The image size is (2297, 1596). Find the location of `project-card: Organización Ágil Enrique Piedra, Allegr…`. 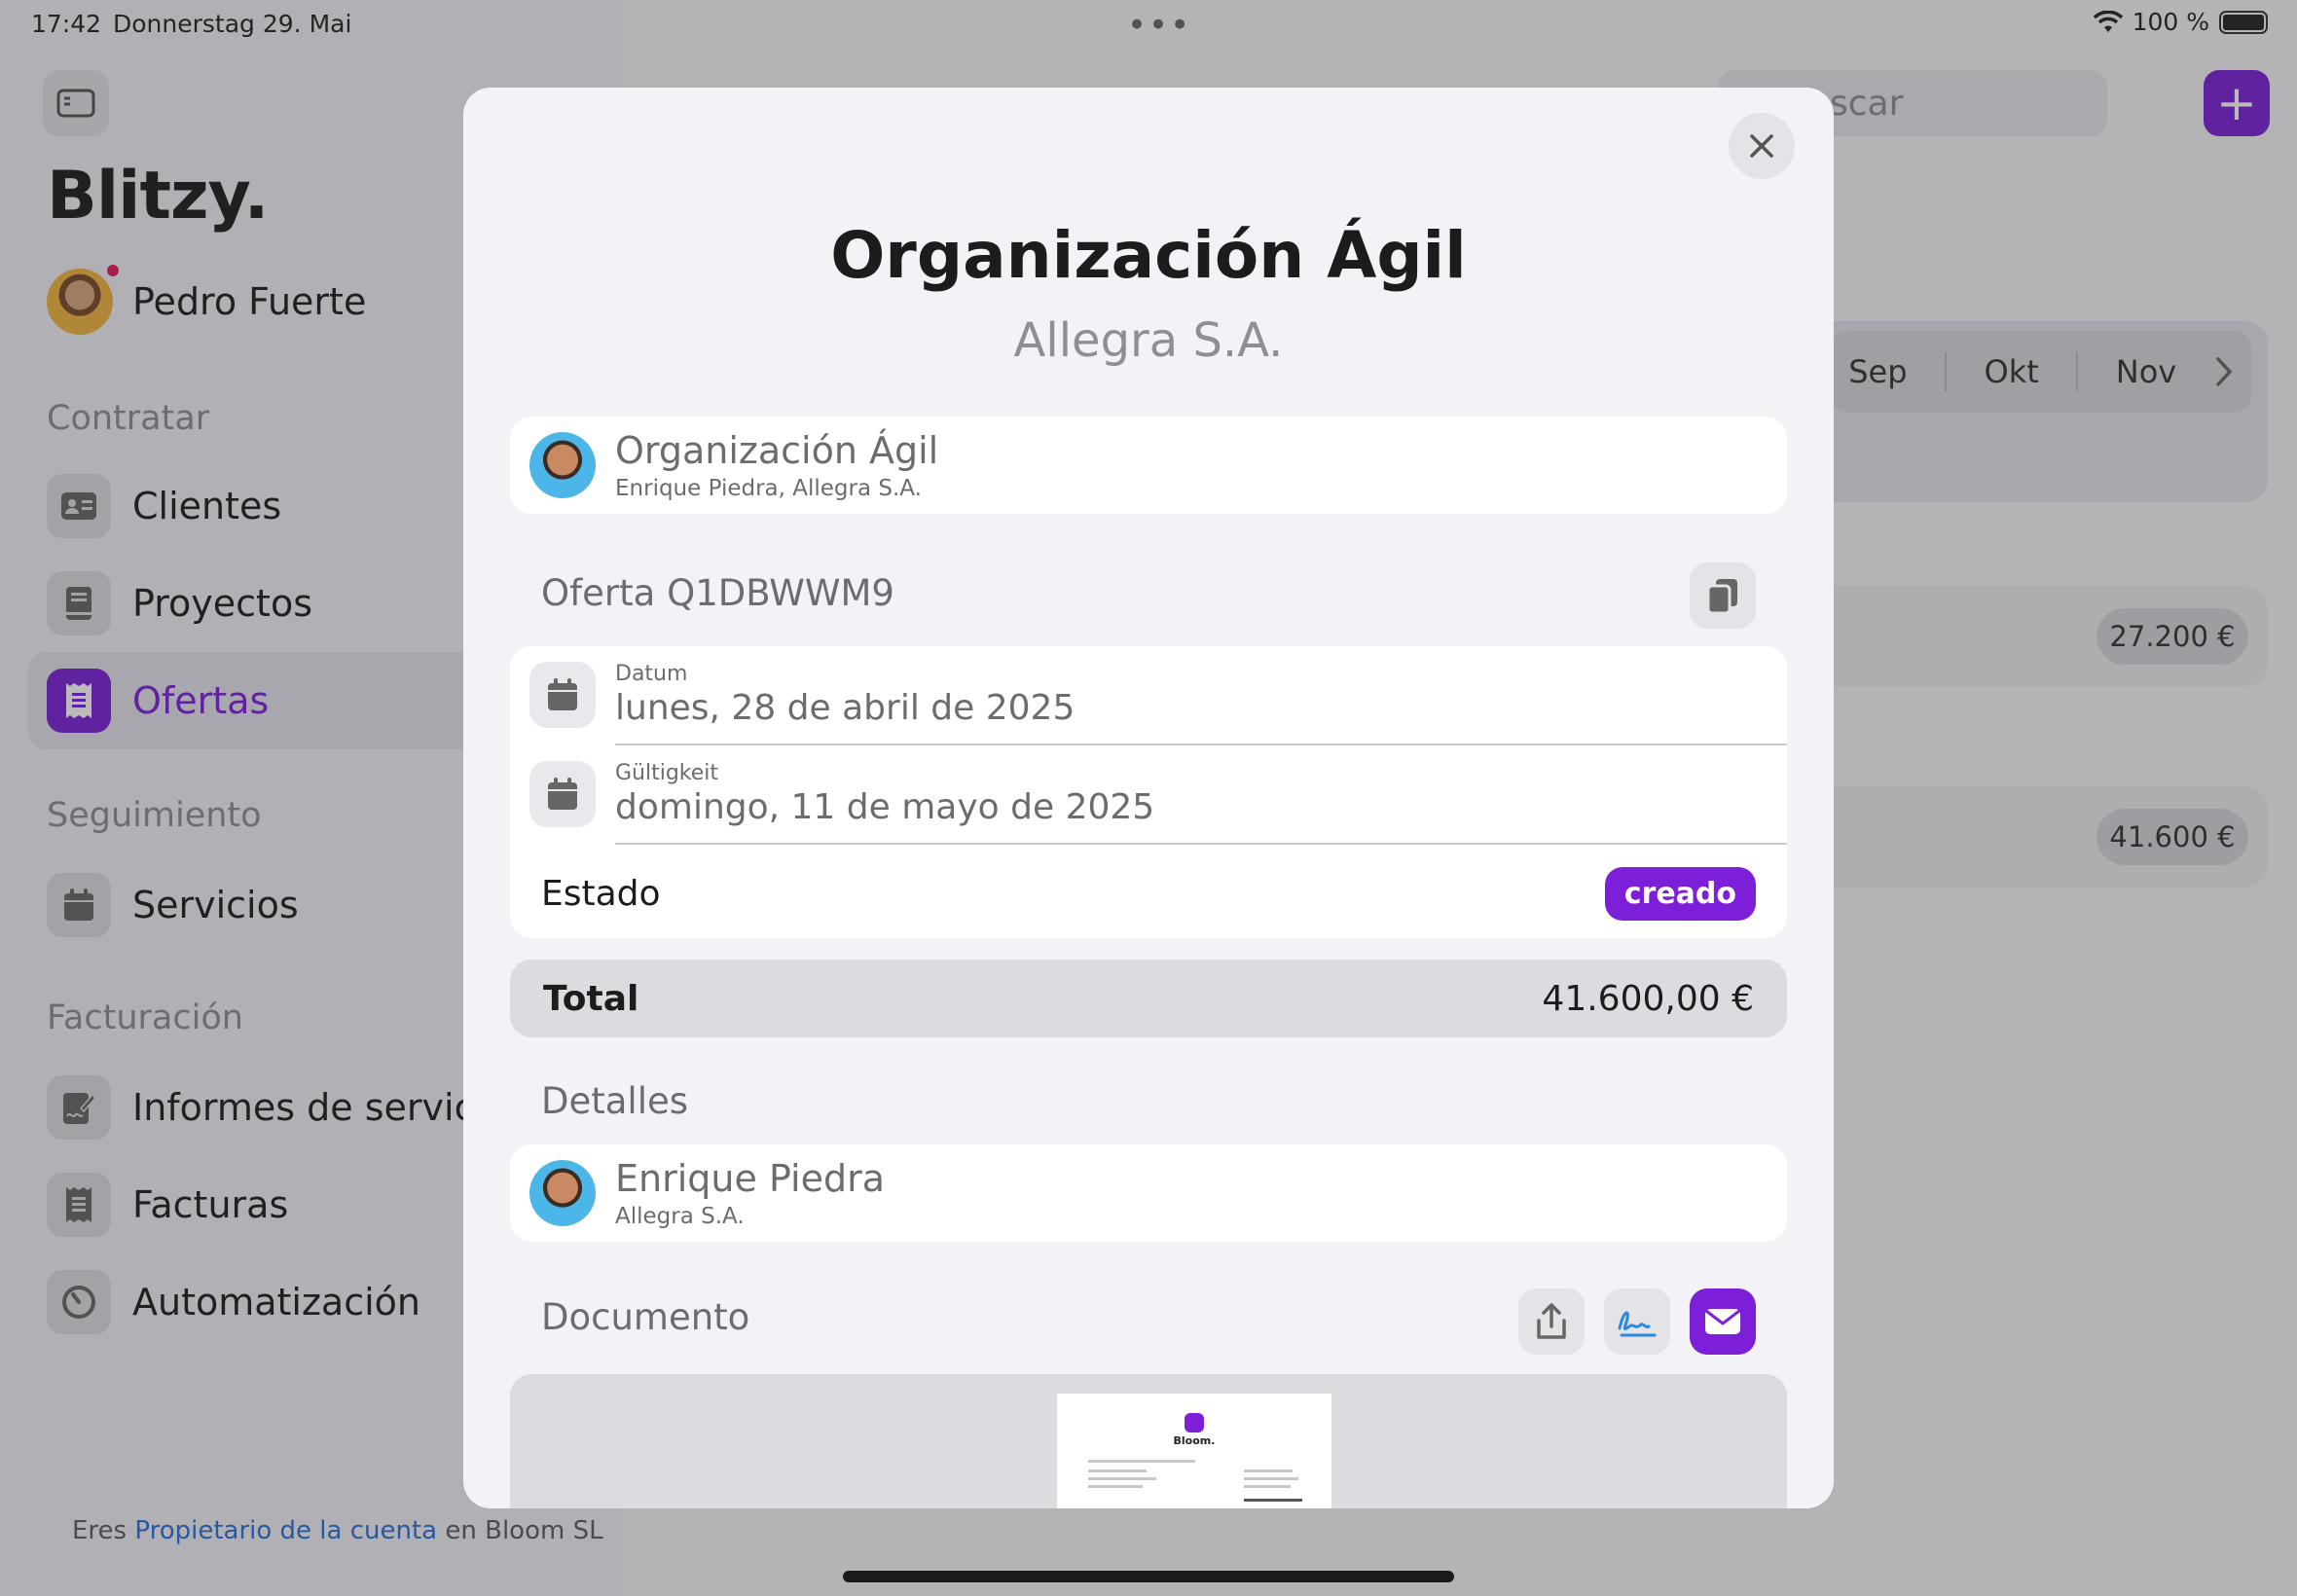

project-card: Organización Ágil Enrique Piedra, Allegr… is located at coordinates (1148, 465).